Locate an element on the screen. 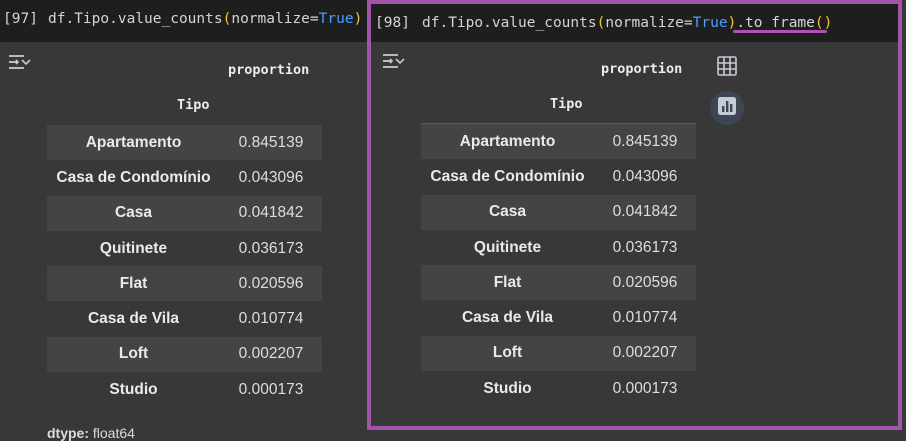 This screenshot has width=906, height=441. code-line: df.Tipo.value_counts(normalize=True) is located at coordinates (205, 19).